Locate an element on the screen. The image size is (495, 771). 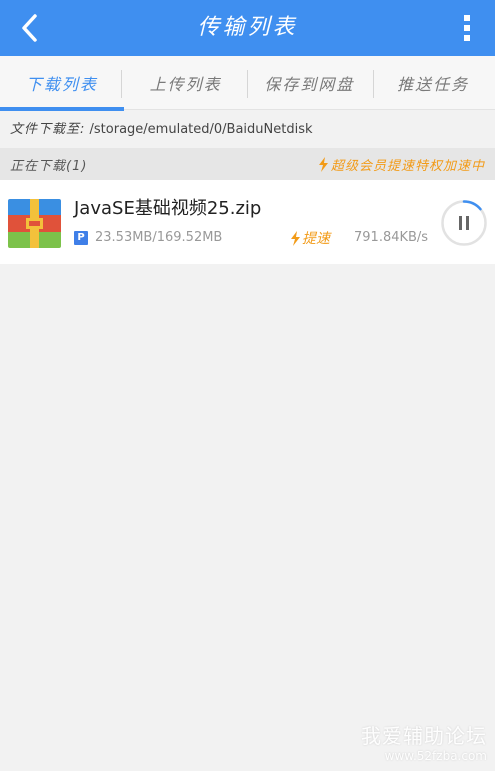
download-rate: 791.84KB/s is located at coordinates (391, 237).